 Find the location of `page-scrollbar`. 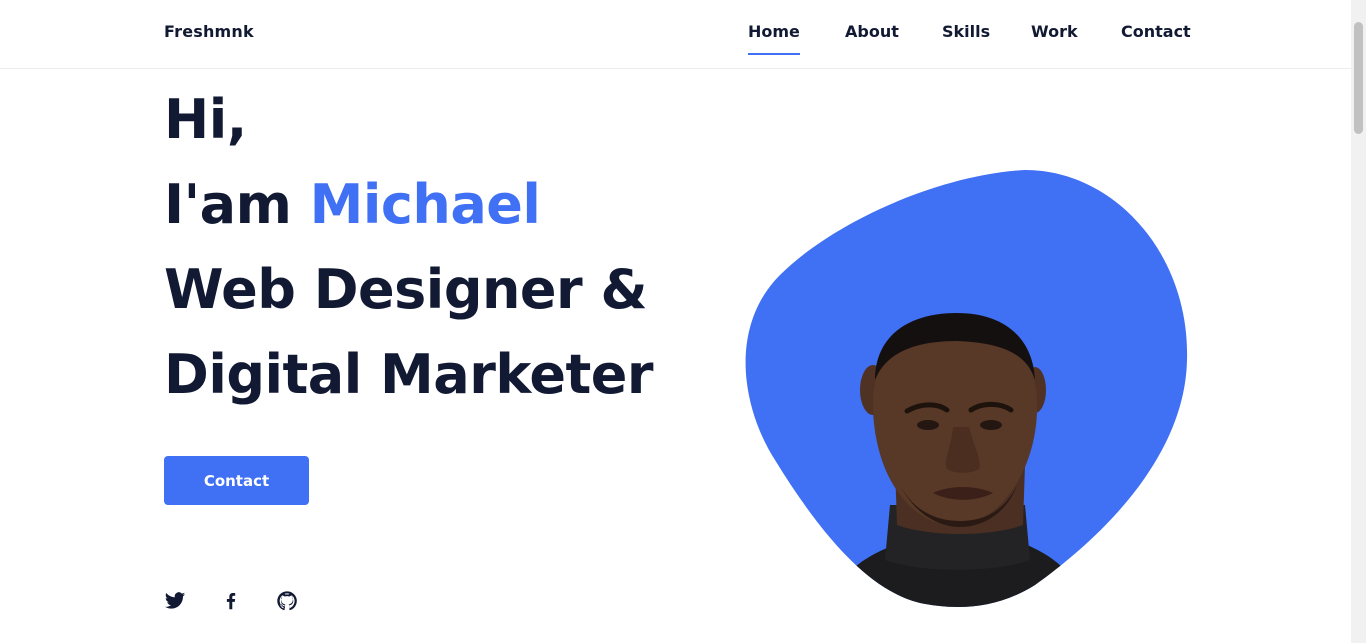

page-scrollbar is located at coordinates (1358, 321).